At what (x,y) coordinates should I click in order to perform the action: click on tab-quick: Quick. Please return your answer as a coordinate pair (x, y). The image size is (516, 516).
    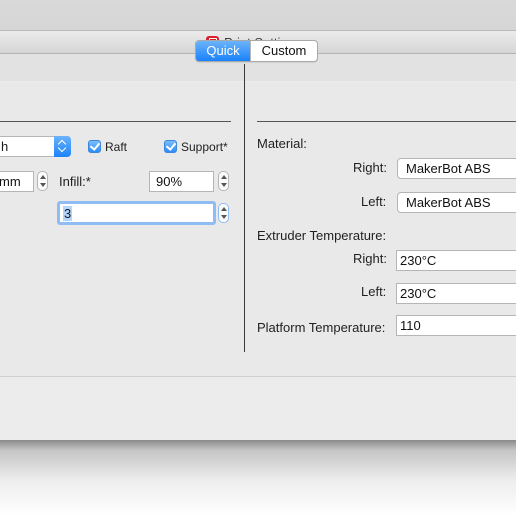
    Looking at the image, I should click on (223, 51).